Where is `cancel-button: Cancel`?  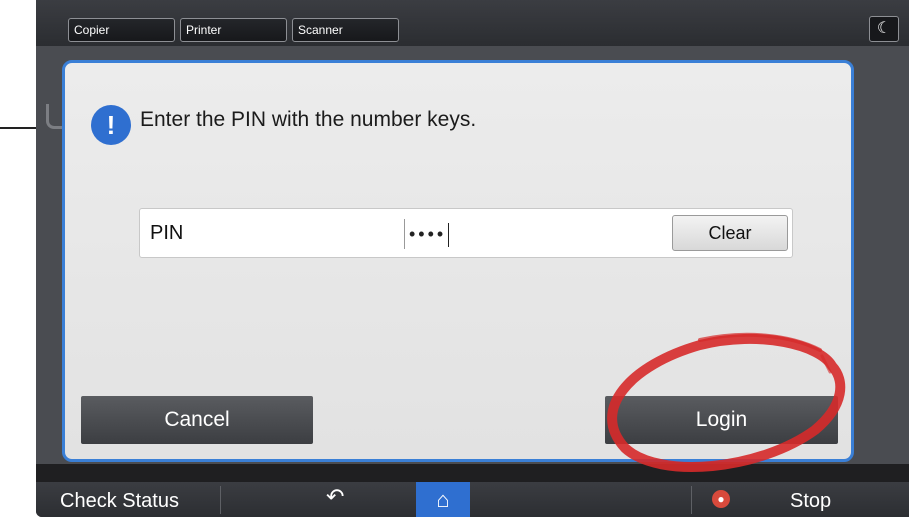 cancel-button: Cancel is located at coordinates (197, 420).